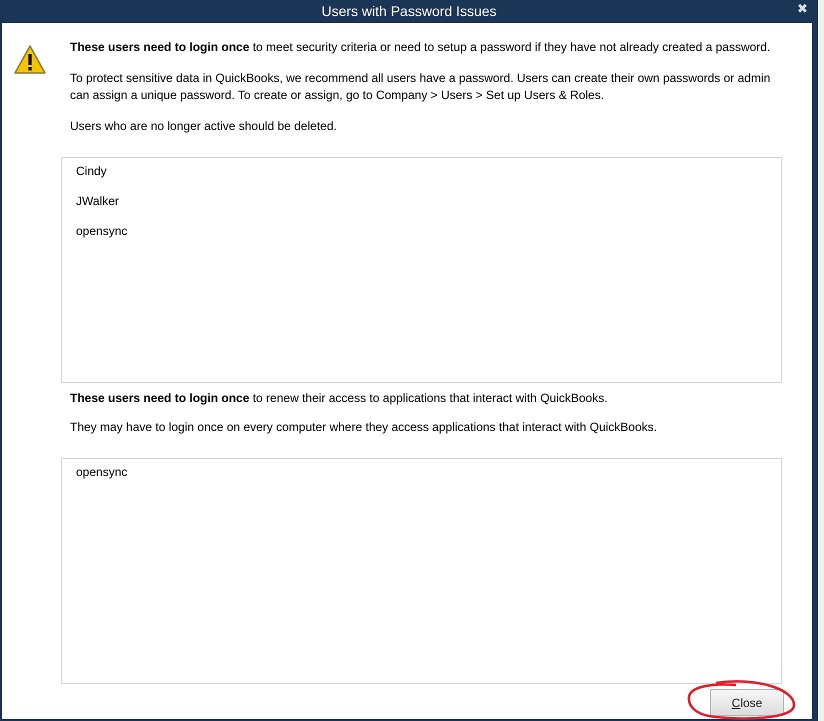 The height and width of the screenshot is (721, 824). Describe the element at coordinates (339, 398) in the screenshot. I see `message-text: These users need to login once to renew their access to applications that interact with QuickBooks.` at that location.